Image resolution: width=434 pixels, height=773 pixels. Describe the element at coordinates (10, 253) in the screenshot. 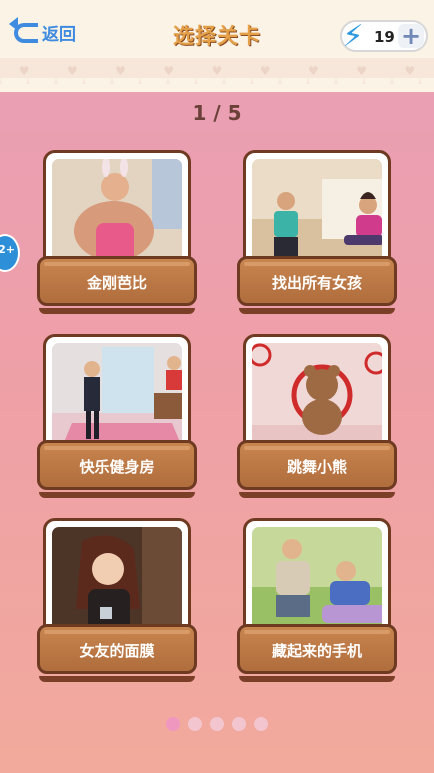

I see `side-badge: 2+` at that location.